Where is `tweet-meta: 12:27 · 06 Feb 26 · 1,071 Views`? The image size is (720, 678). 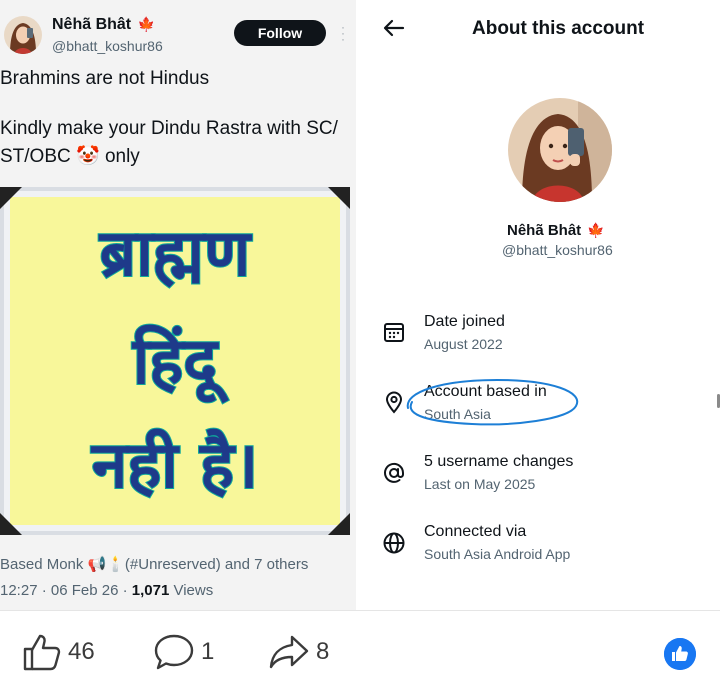 tweet-meta: 12:27 · 06 Feb 26 · 1,071 Views is located at coordinates (106, 590).